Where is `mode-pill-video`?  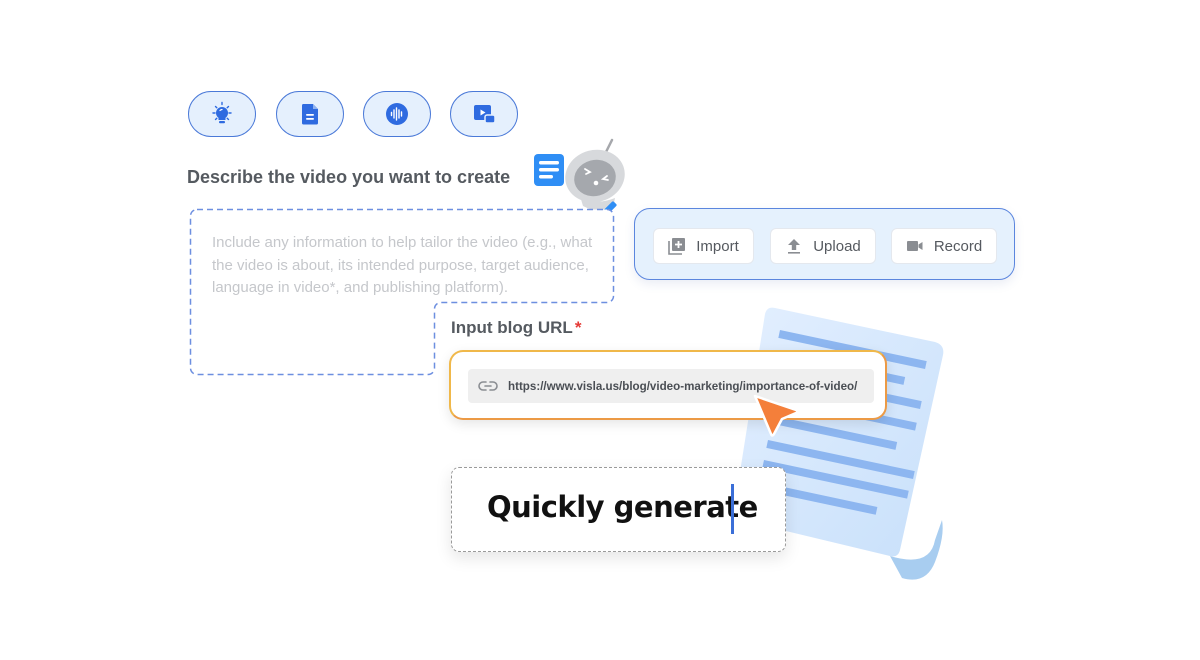
mode-pill-video is located at coordinates (484, 114).